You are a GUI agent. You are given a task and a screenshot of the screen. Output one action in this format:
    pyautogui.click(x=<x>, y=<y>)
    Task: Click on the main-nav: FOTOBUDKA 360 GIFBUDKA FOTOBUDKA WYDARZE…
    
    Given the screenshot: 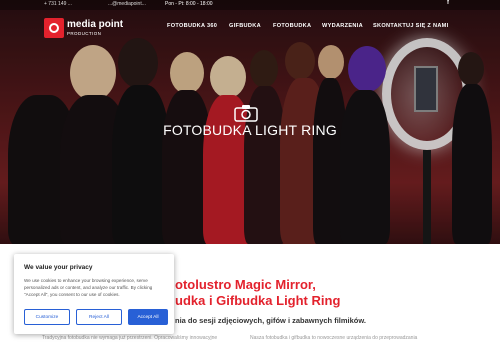 What is the action you would take?
    pyautogui.click(x=250, y=28)
    